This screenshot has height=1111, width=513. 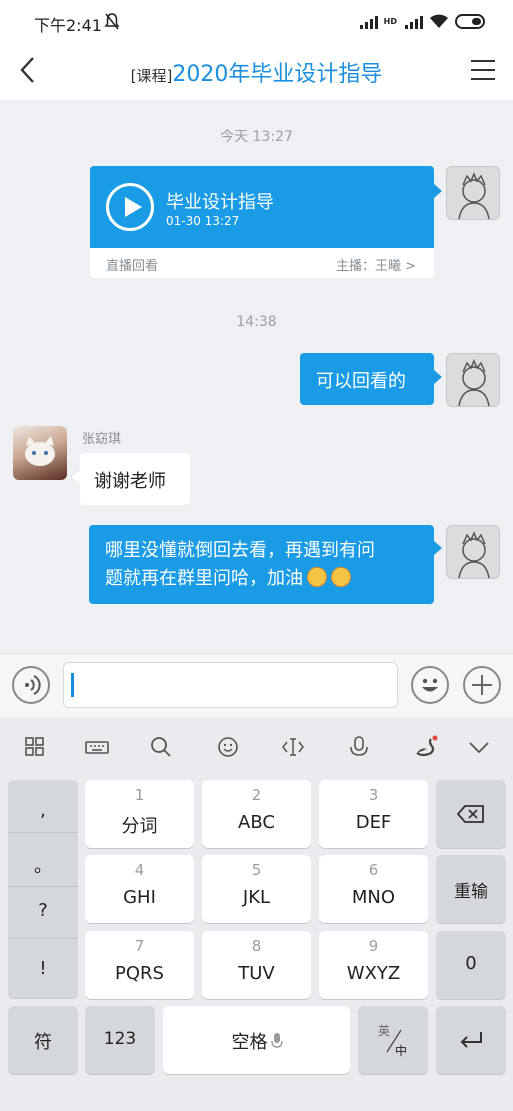 I want to click on plus-icon, so click(x=482, y=685).